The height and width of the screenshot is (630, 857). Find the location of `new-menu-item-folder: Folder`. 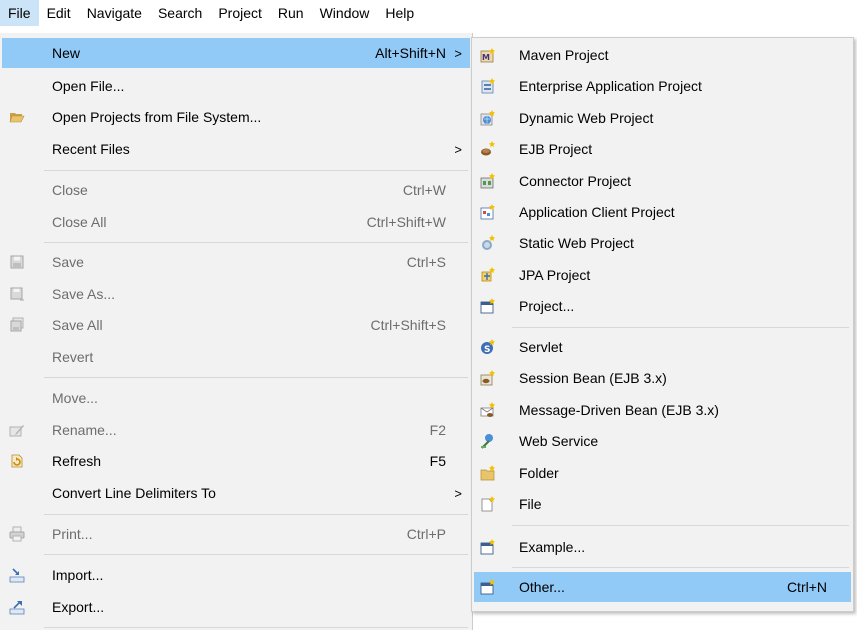

new-menu-item-folder: Folder is located at coordinates (662, 473).